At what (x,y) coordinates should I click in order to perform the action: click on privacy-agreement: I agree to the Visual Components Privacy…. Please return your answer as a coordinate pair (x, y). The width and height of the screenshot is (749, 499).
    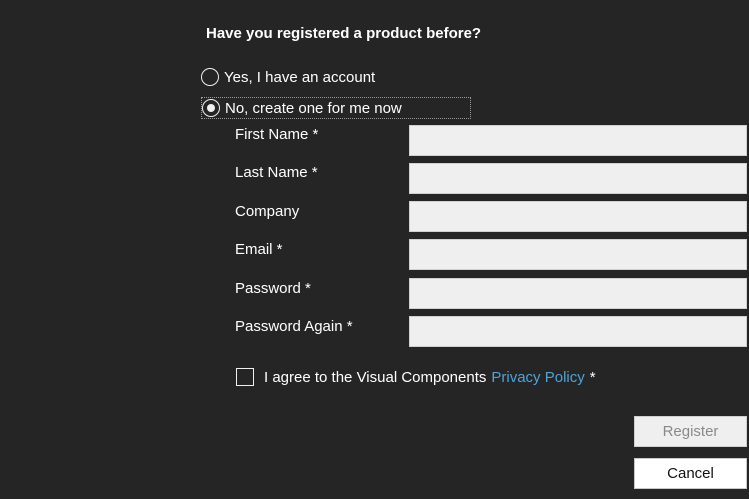
    Looking at the image, I should click on (416, 377).